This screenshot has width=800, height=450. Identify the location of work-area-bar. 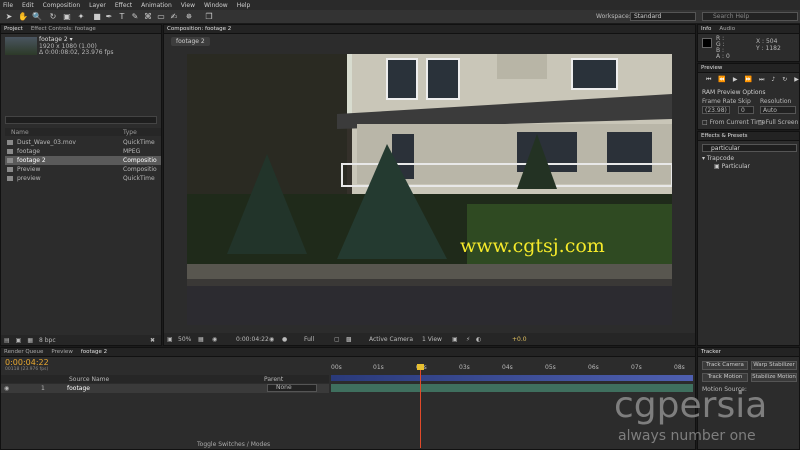
(512, 378).